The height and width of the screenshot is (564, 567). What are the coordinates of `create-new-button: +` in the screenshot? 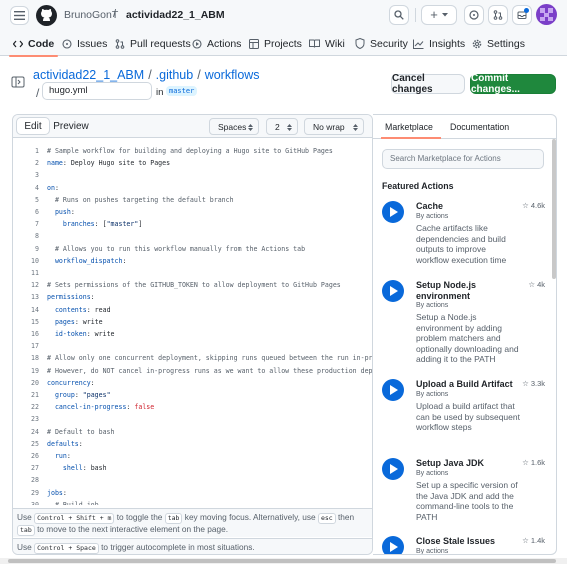 It's located at (439, 15).